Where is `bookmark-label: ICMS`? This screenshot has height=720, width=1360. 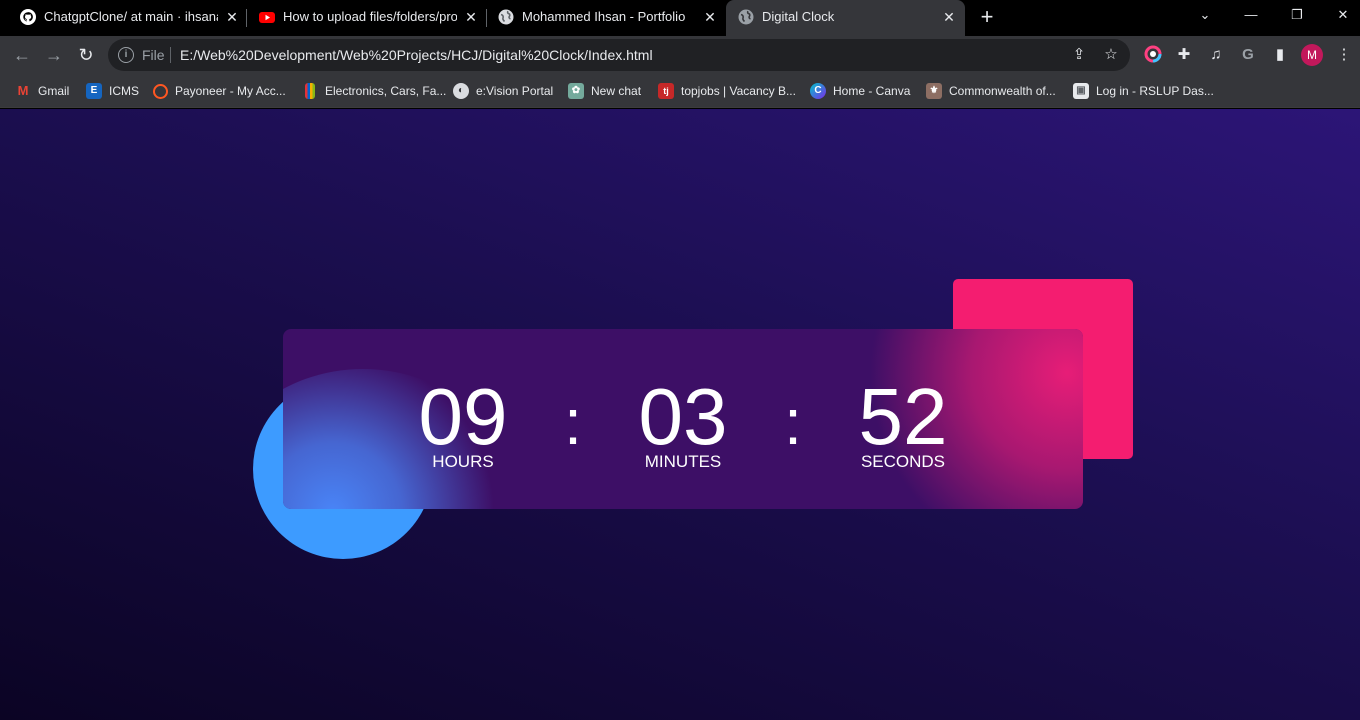 bookmark-label: ICMS is located at coordinates (124, 91).